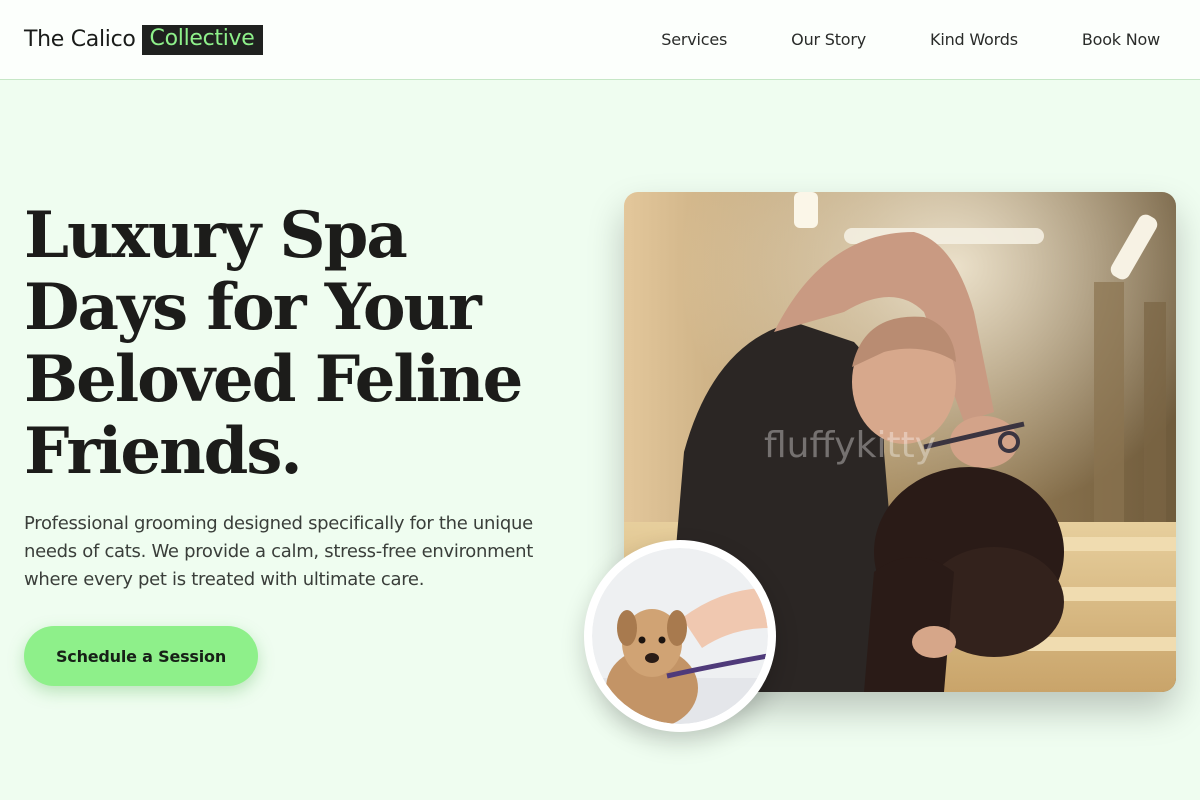  What do you see at coordinates (1121, 39) in the screenshot?
I see `nav-item-book-now: Book Now` at bounding box center [1121, 39].